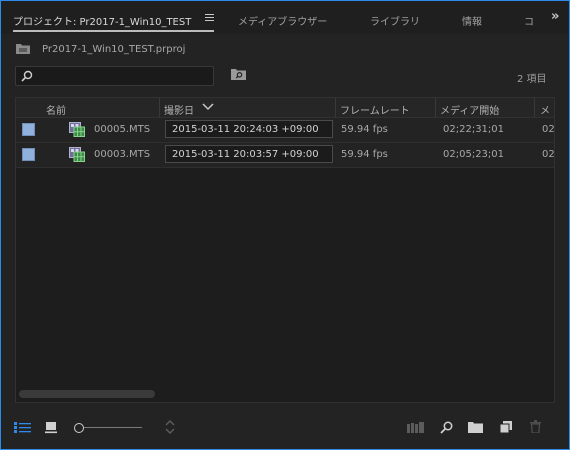 This screenshot has height=450, width=570. Describe the element at coordinates (23, 49) in the screenshot. I see `folder-icon` at that location.